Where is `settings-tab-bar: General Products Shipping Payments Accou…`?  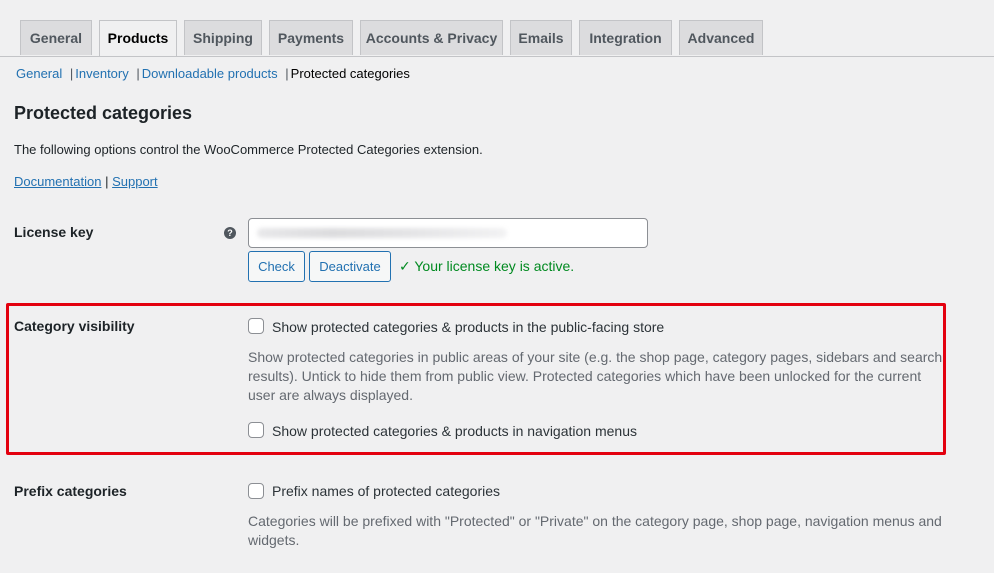 settings-tab-bar: General Products Shipping Payments Accou… is located at coordinates (497, 28).